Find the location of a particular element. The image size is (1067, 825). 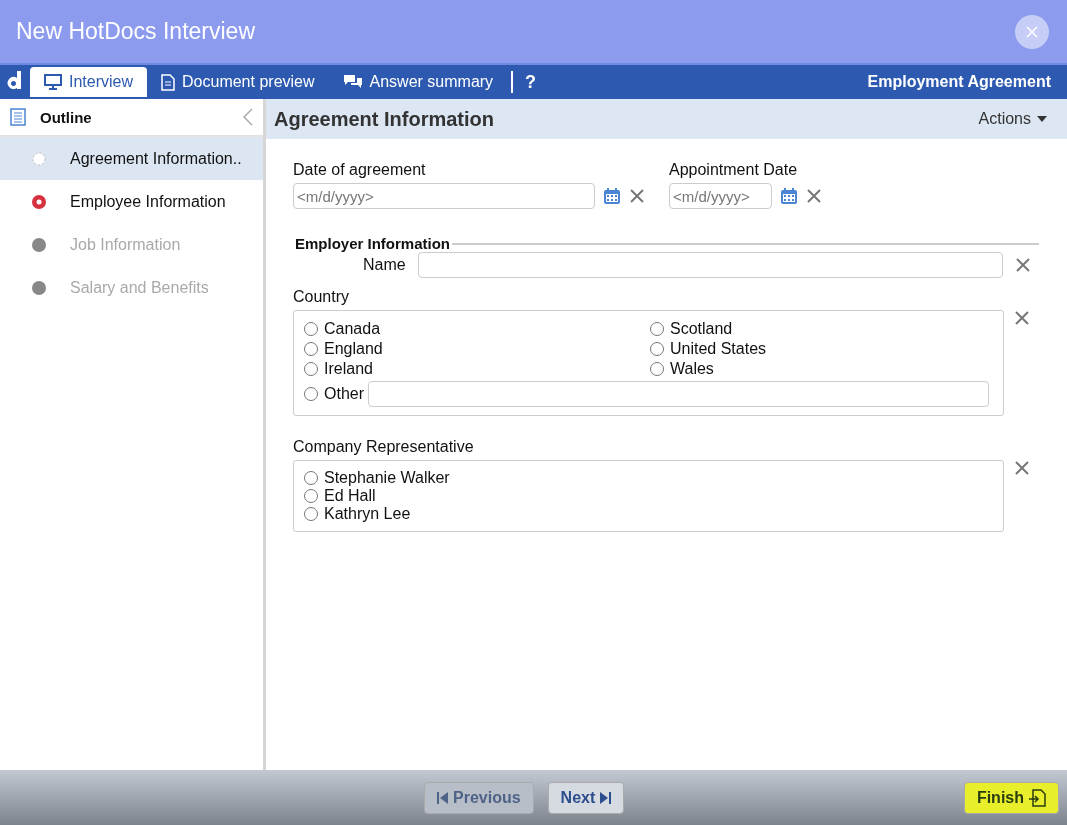

other-field is located at coordinates (678, 394).